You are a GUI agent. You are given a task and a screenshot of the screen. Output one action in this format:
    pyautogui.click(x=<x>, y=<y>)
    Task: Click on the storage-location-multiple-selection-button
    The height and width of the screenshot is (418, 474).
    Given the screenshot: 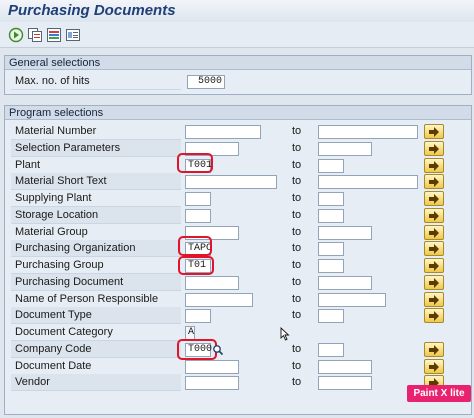 What is the action you would take?
    pyautogui.click(x=434, y=215)
    